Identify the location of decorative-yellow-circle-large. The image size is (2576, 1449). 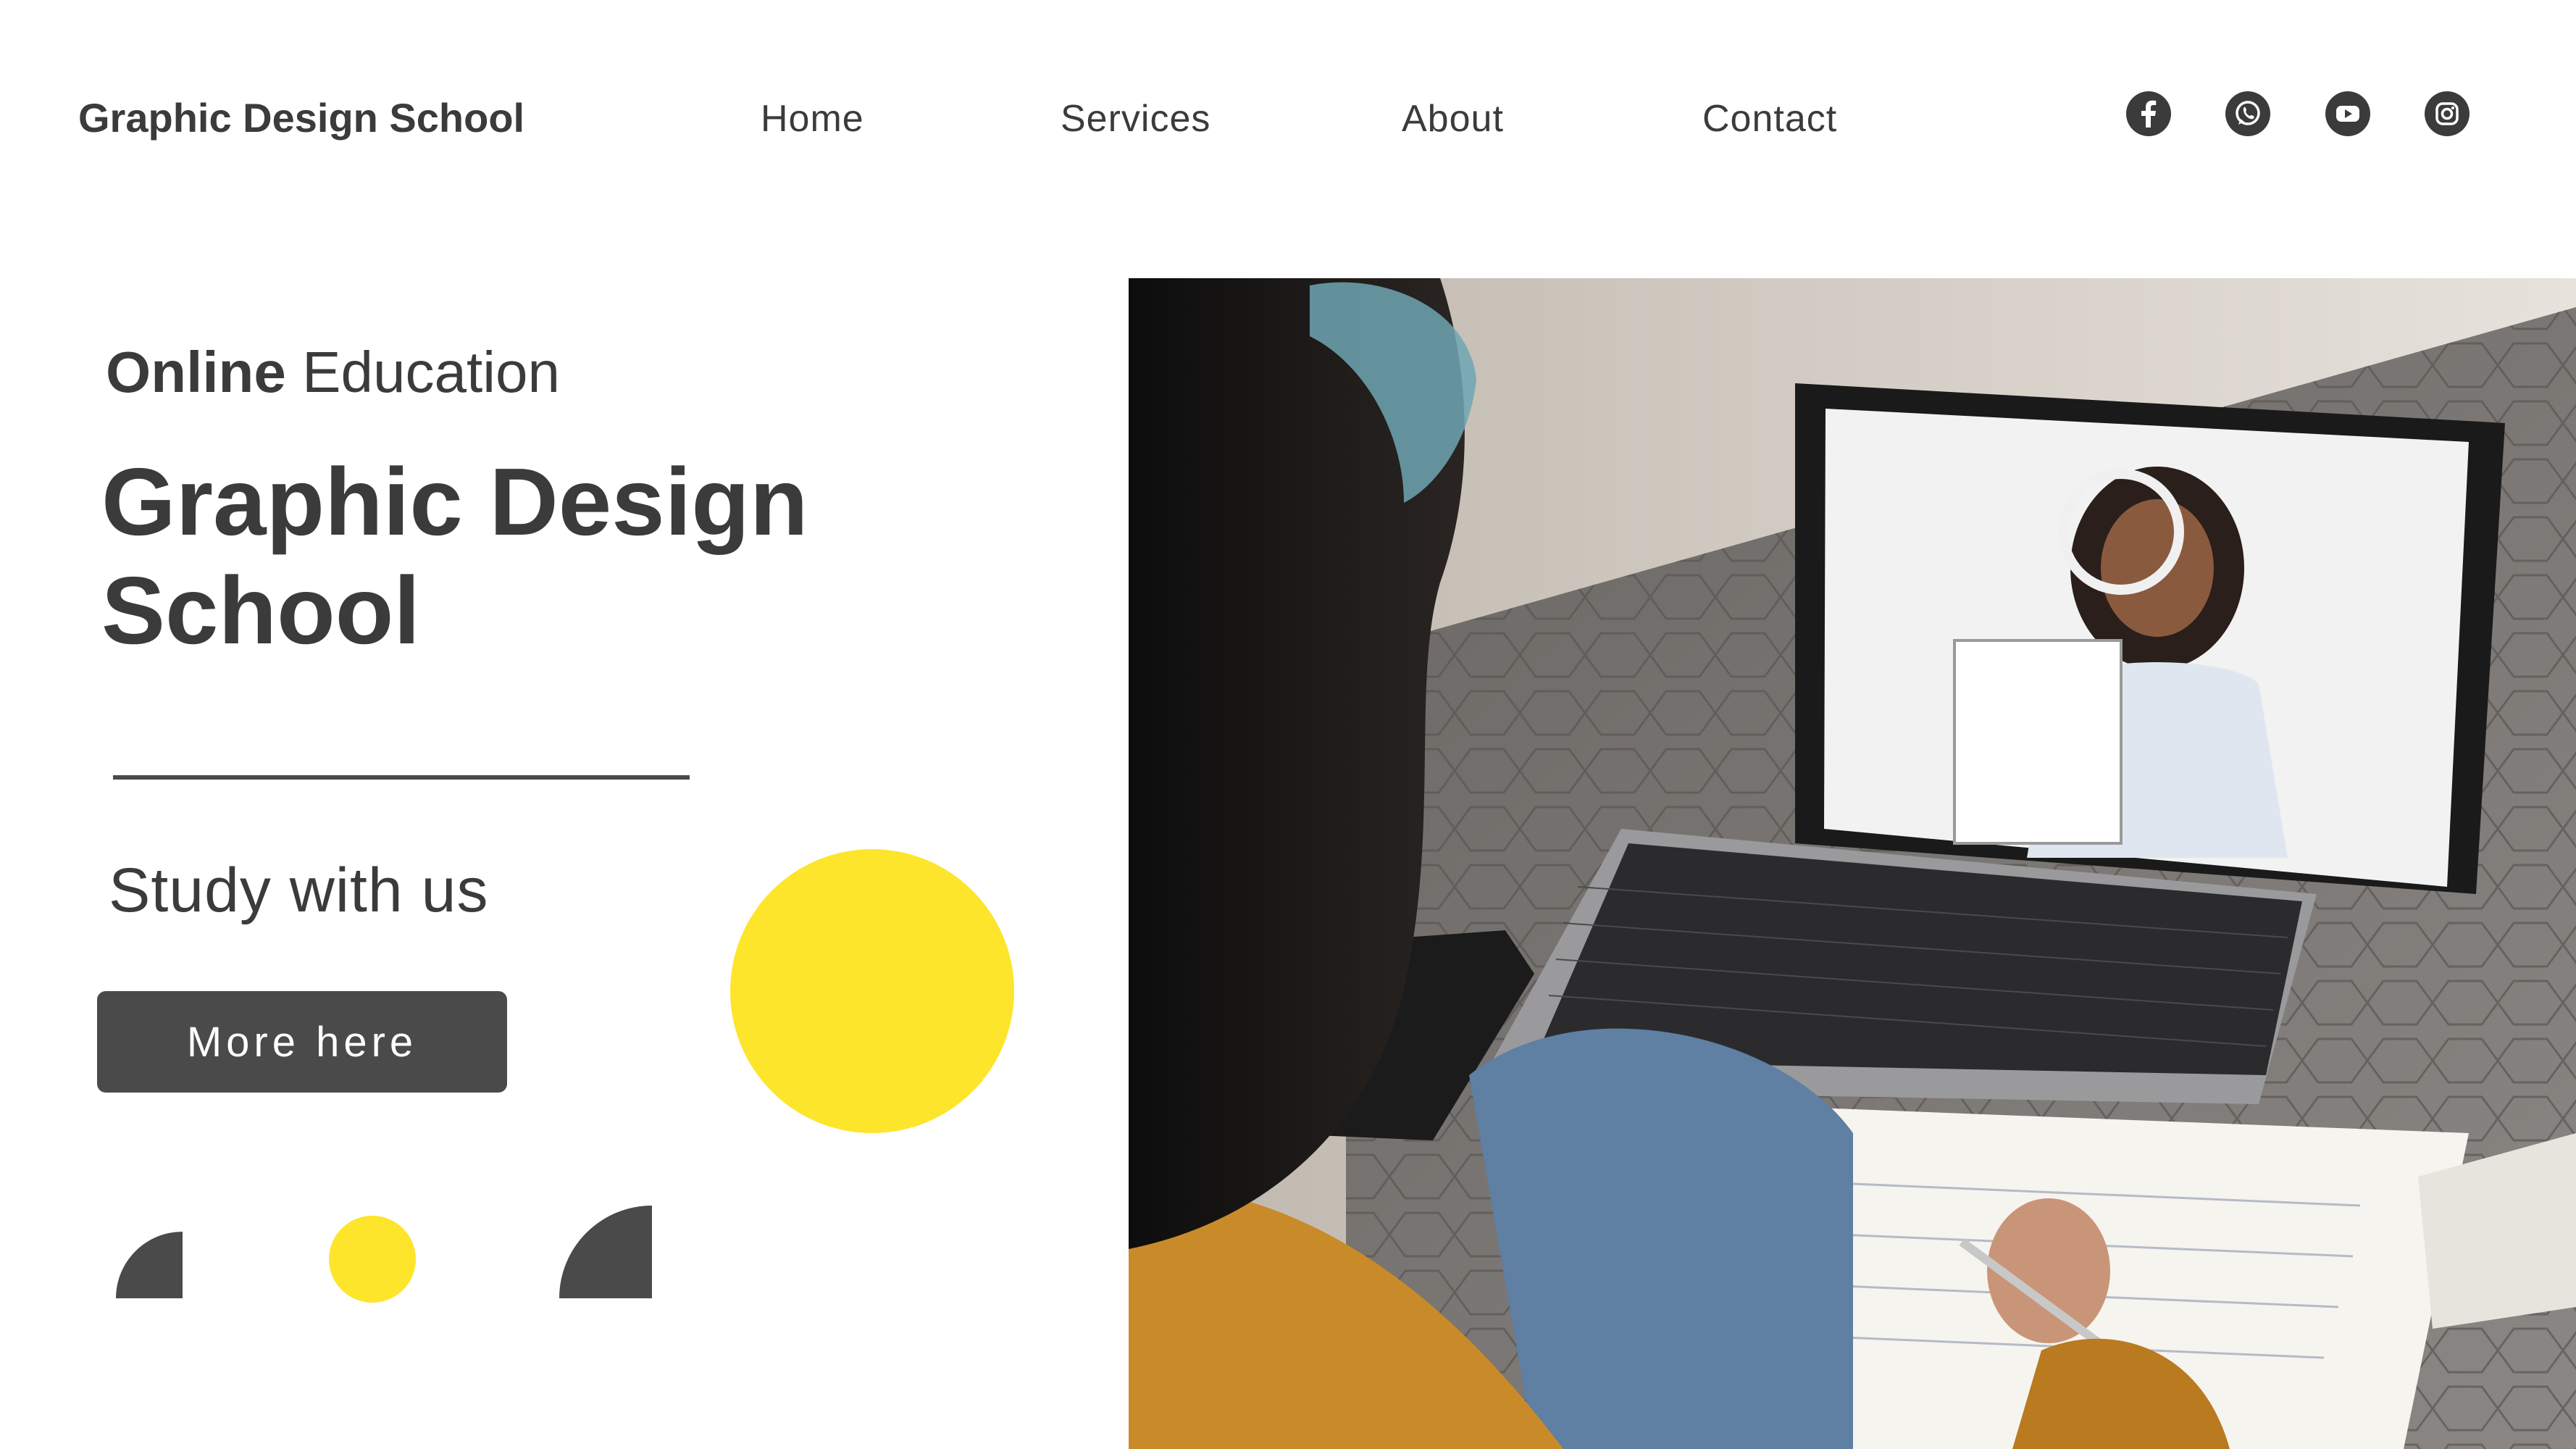
(872, 991).